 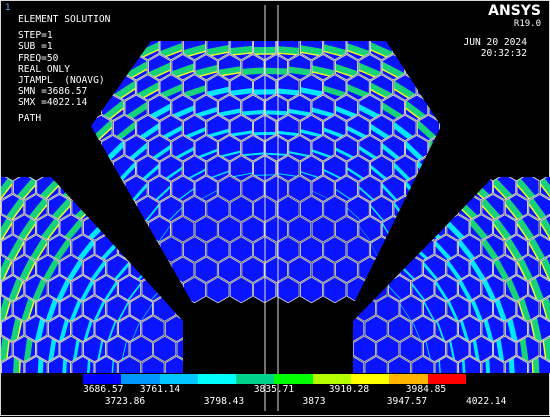 What do you see at coordinates (64, 69) in the screenshot?
I see `real-only-line: REAL ONLY` at bounding box center [64, 69].